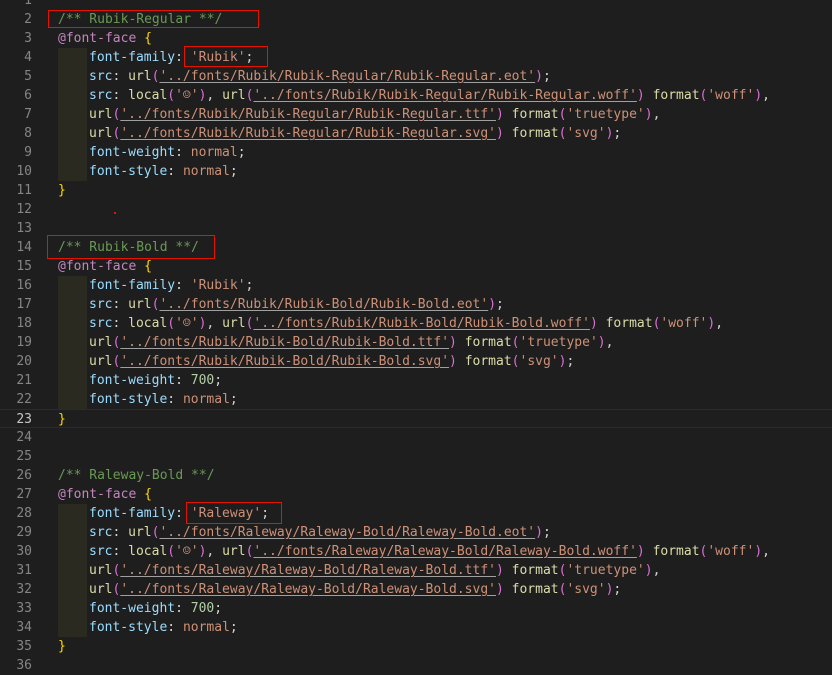 The height and width of the screenshot is (675, 832). Describe the element at coordinates (202, 380) in the screenshot. I see `token-num: 700` at that location.